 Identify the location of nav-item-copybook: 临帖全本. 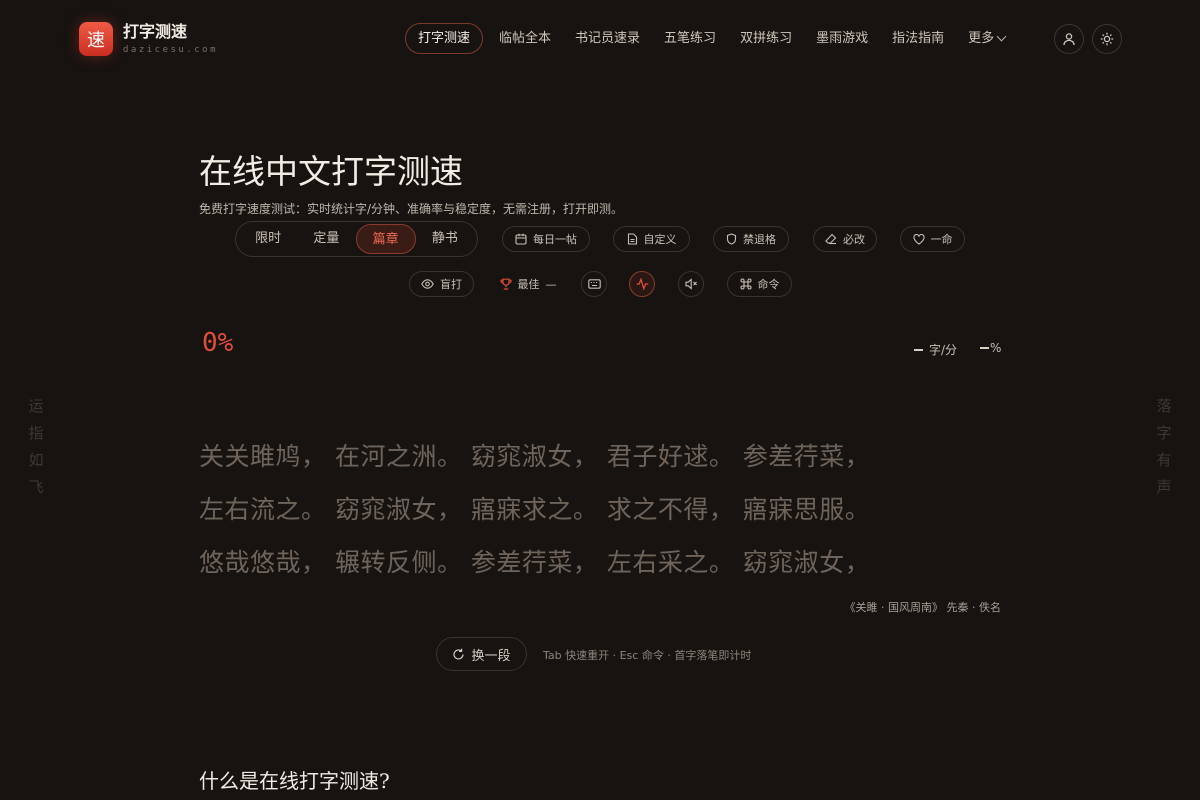
(525, 38).